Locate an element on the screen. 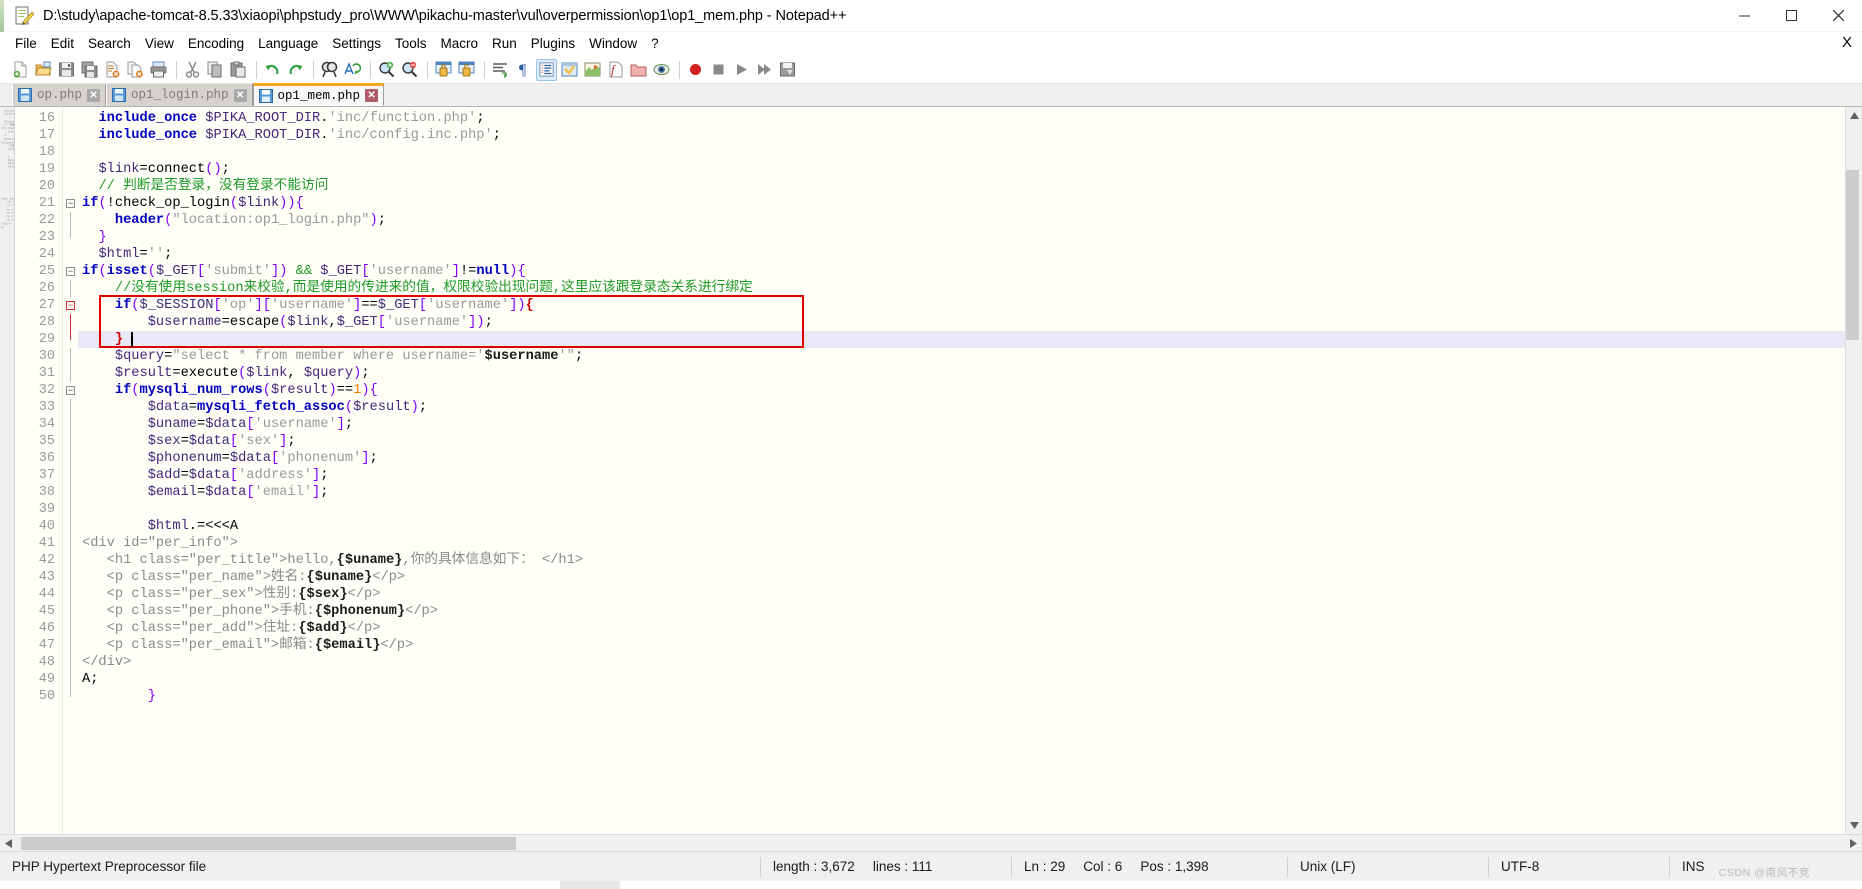  close-all-icon is located at coordinates (135, 70).